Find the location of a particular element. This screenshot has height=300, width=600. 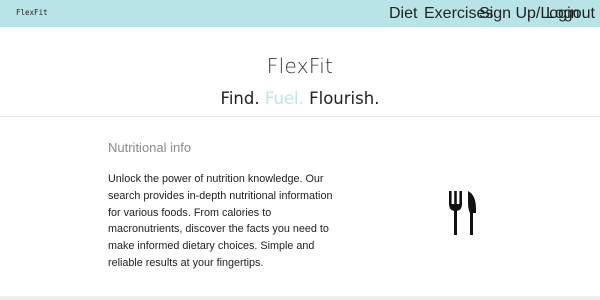

fork-knife-icon is located at coordinates (463, 213).